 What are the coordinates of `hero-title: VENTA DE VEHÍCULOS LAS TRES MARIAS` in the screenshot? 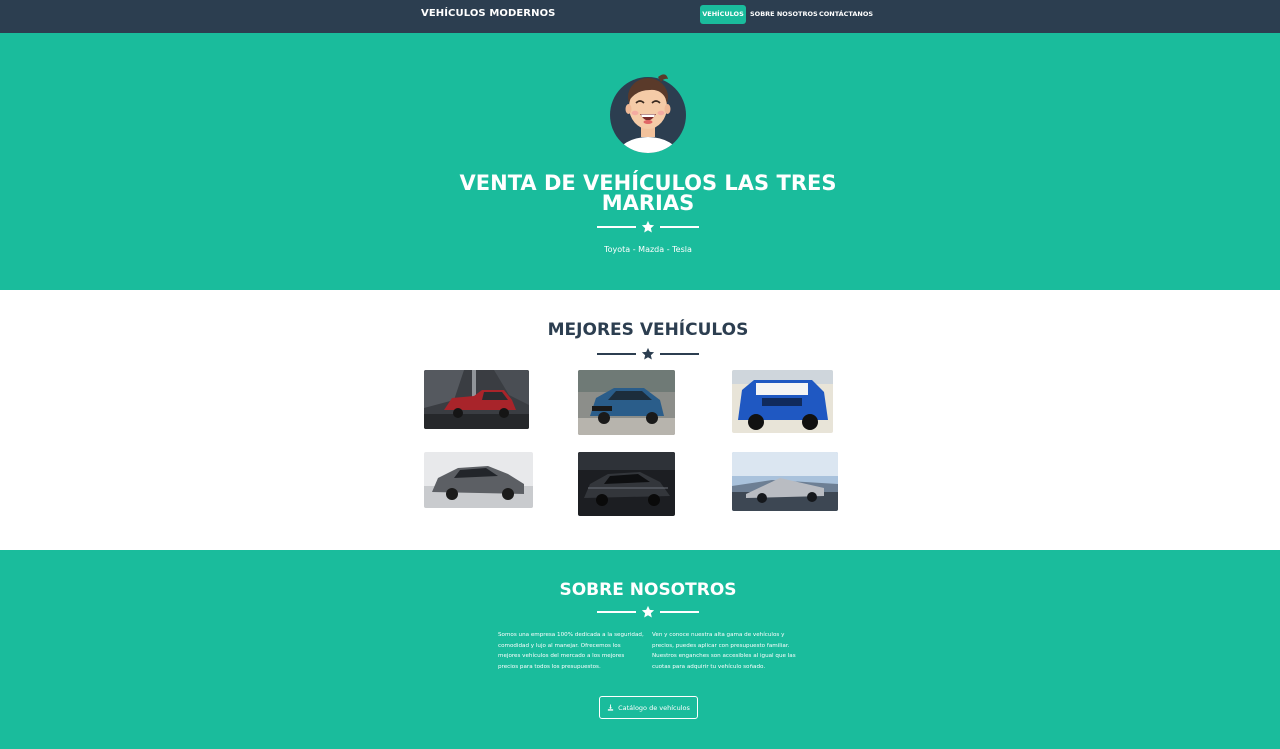 It's located at (648, 193).